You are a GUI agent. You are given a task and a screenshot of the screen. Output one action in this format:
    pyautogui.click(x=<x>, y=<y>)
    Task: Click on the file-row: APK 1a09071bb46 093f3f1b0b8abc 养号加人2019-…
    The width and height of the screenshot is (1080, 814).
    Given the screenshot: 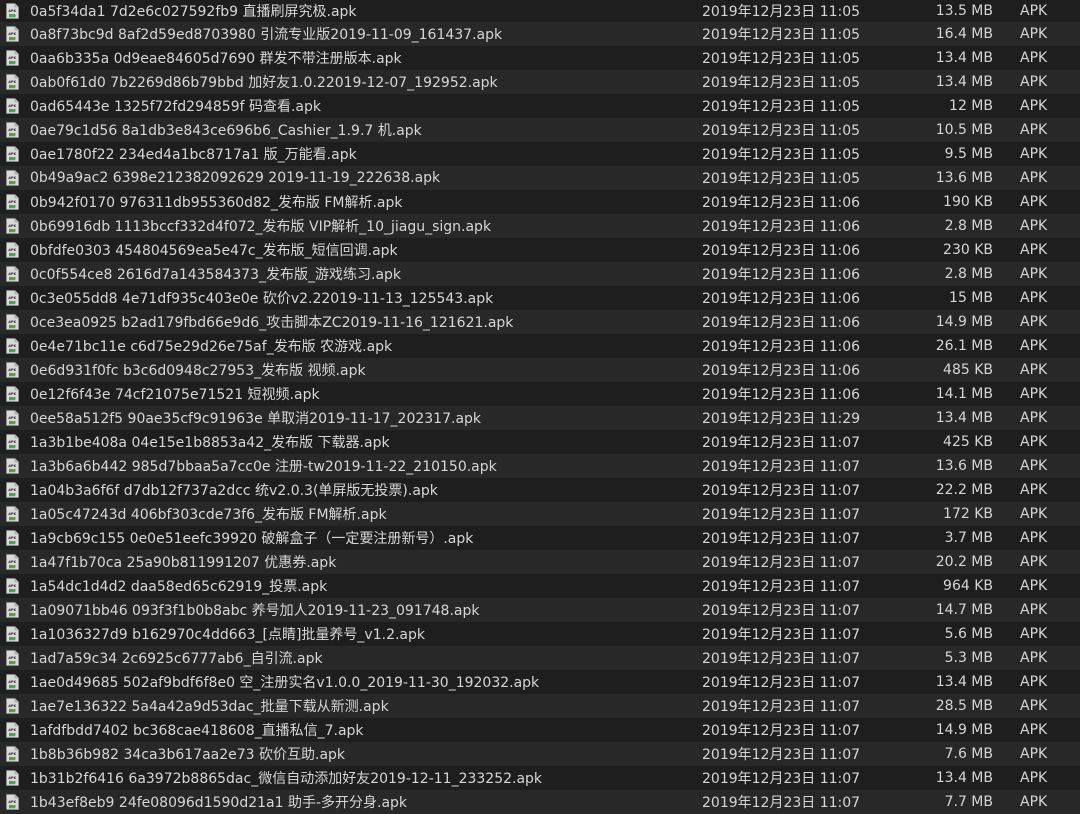 What is the action you would take?
    pyautogui.click(x=540, y=610)
    